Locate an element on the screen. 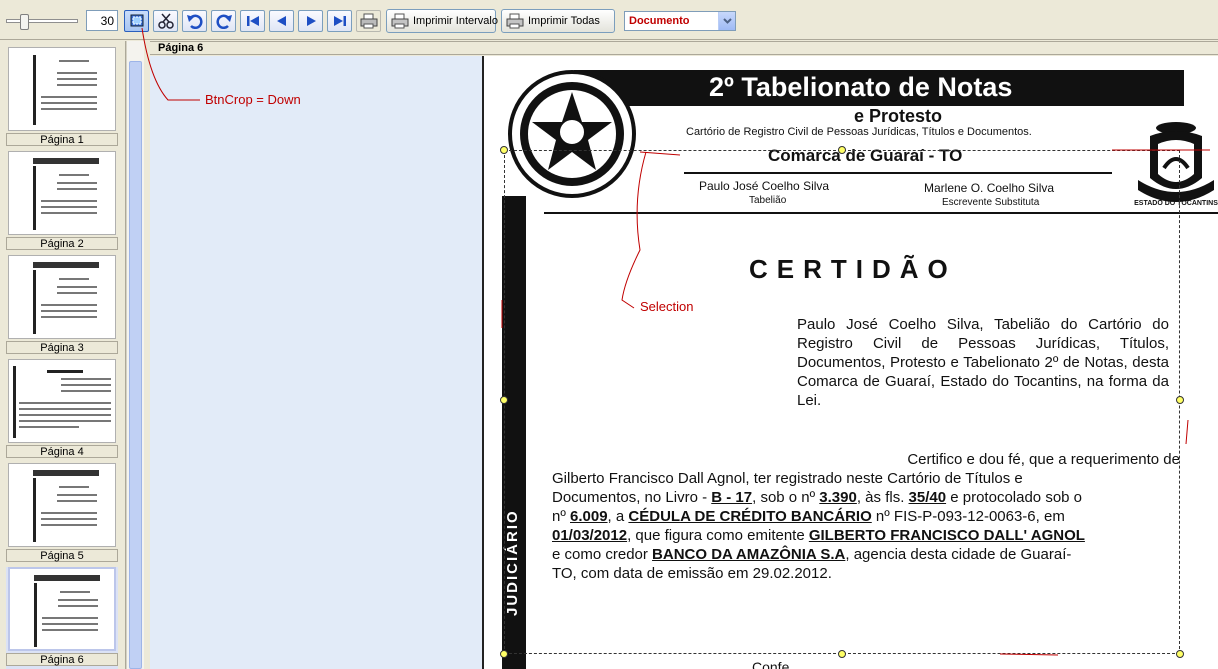 The image size is (1218, 669). selection-annotation: Selection is located at coordinates (667, 306).